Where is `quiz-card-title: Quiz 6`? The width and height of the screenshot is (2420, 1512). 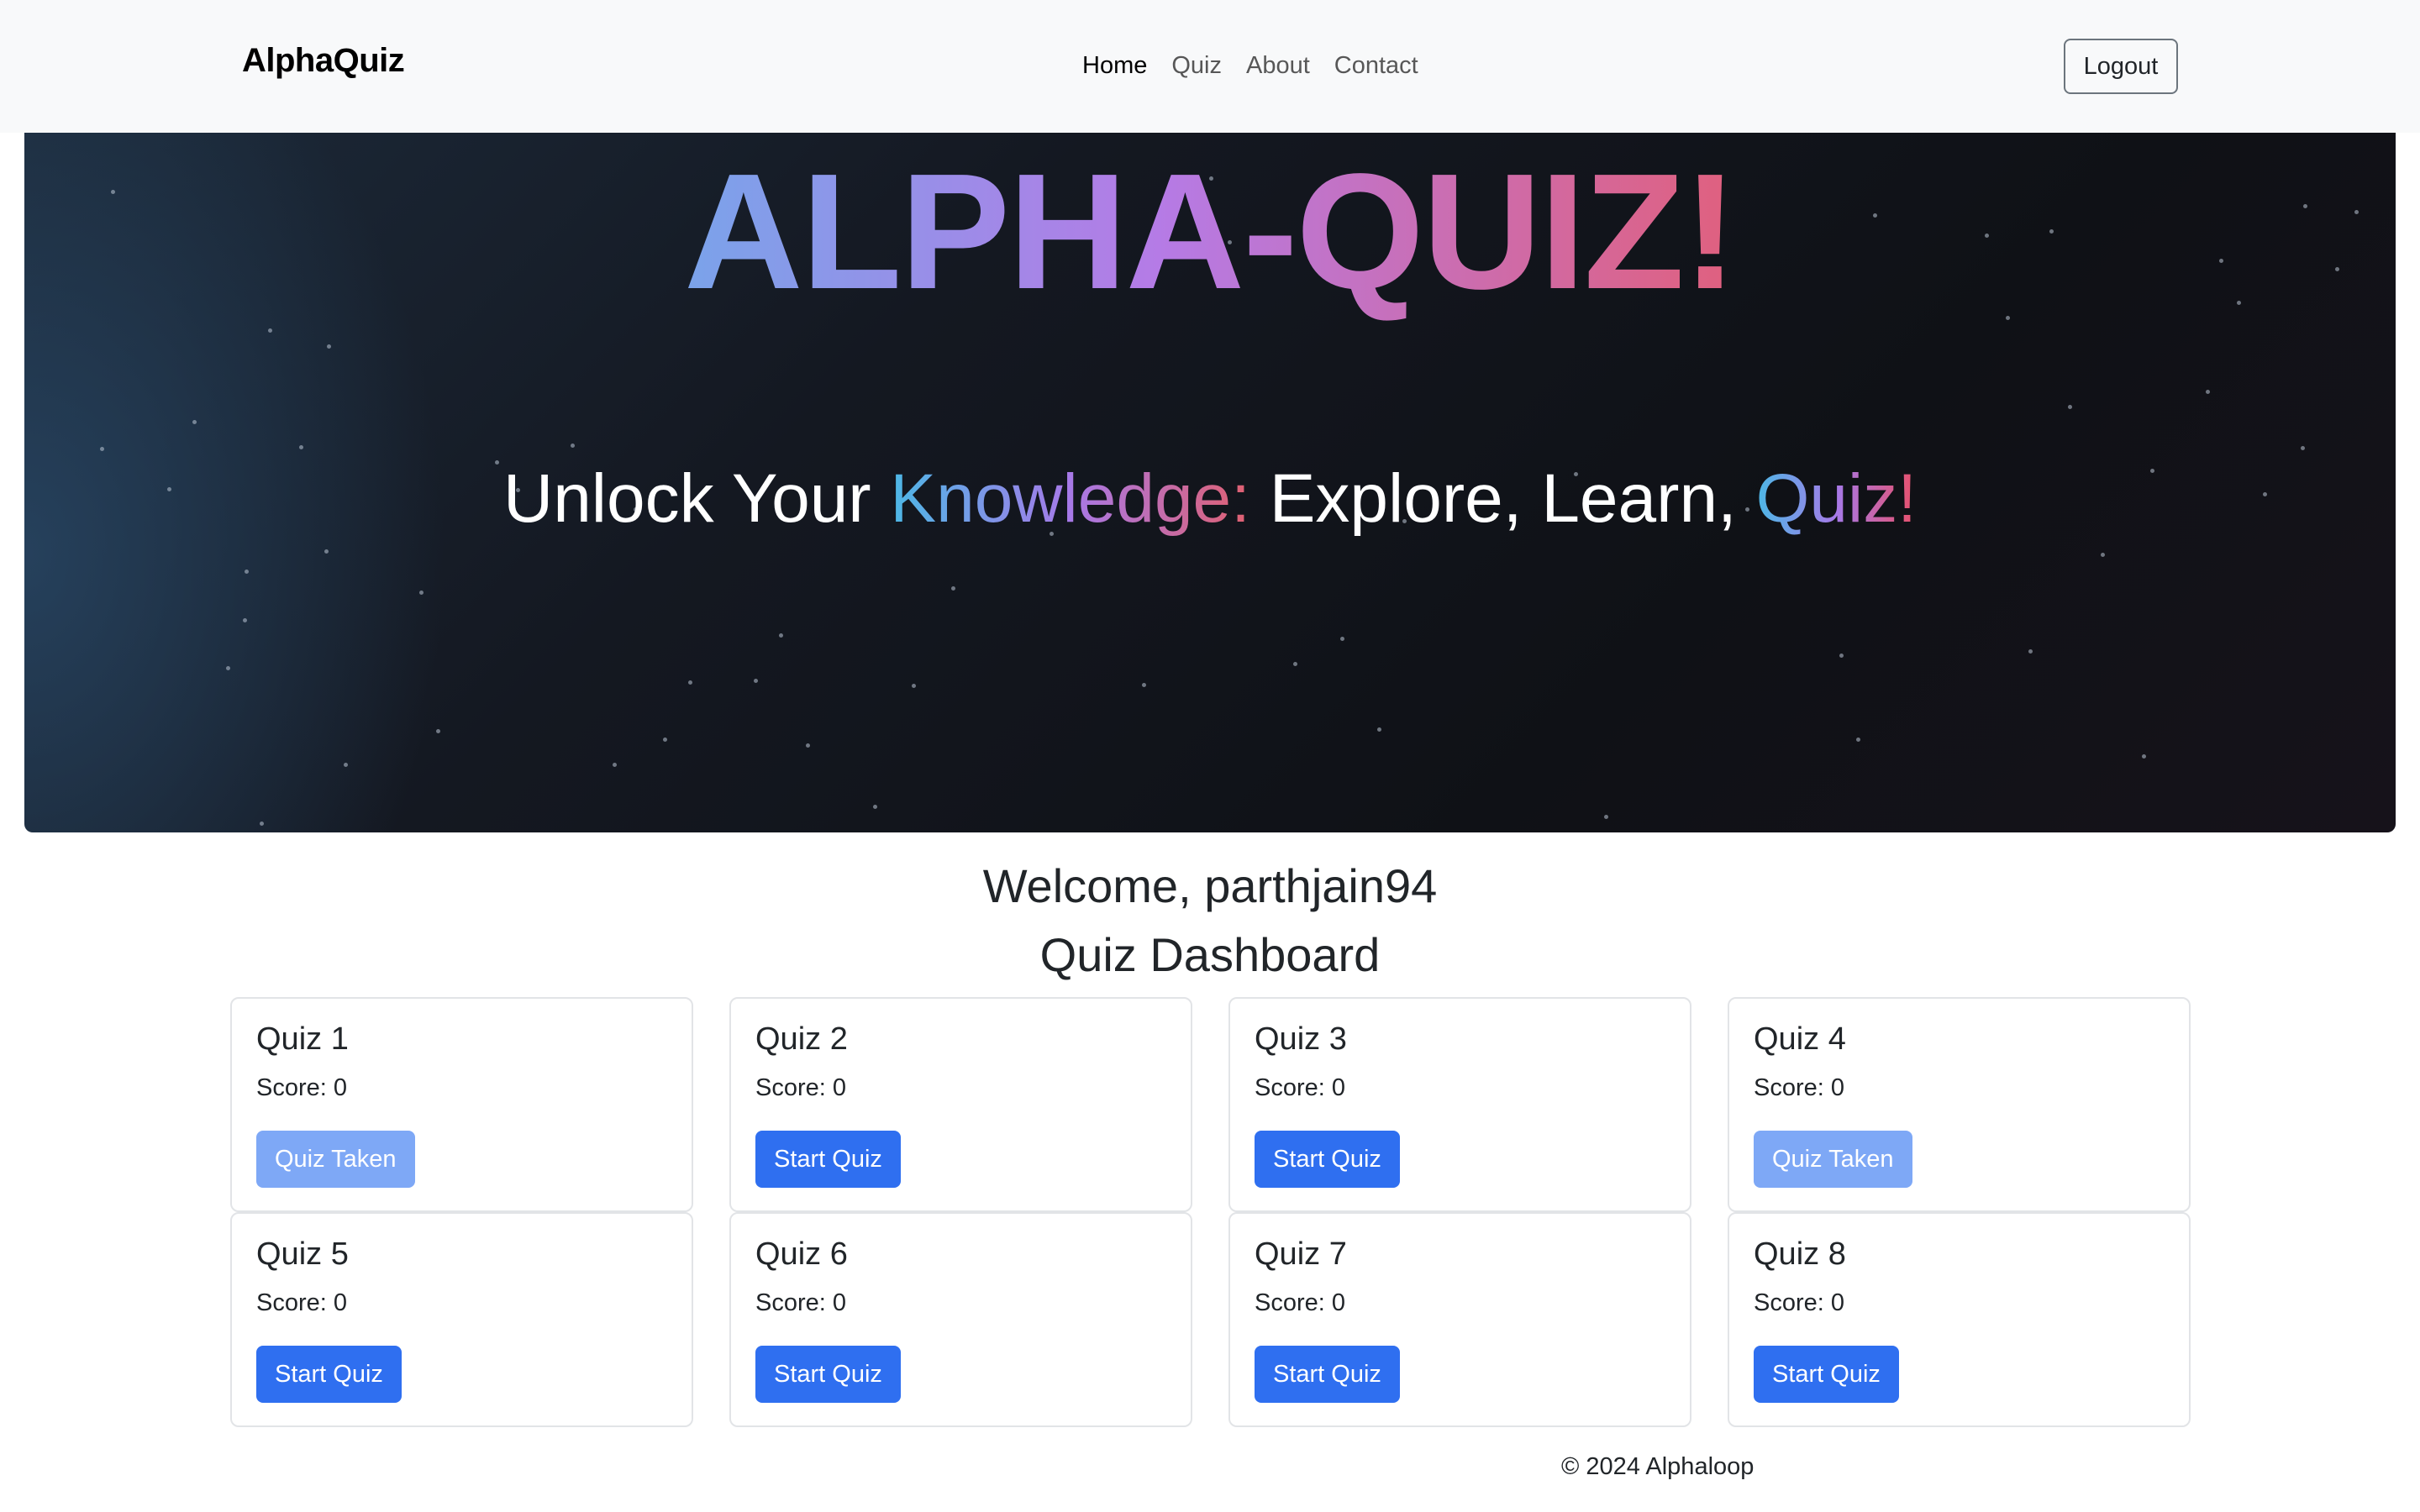 quiz-card-title: Quiz 6 is located at coordinates (801, 1254).